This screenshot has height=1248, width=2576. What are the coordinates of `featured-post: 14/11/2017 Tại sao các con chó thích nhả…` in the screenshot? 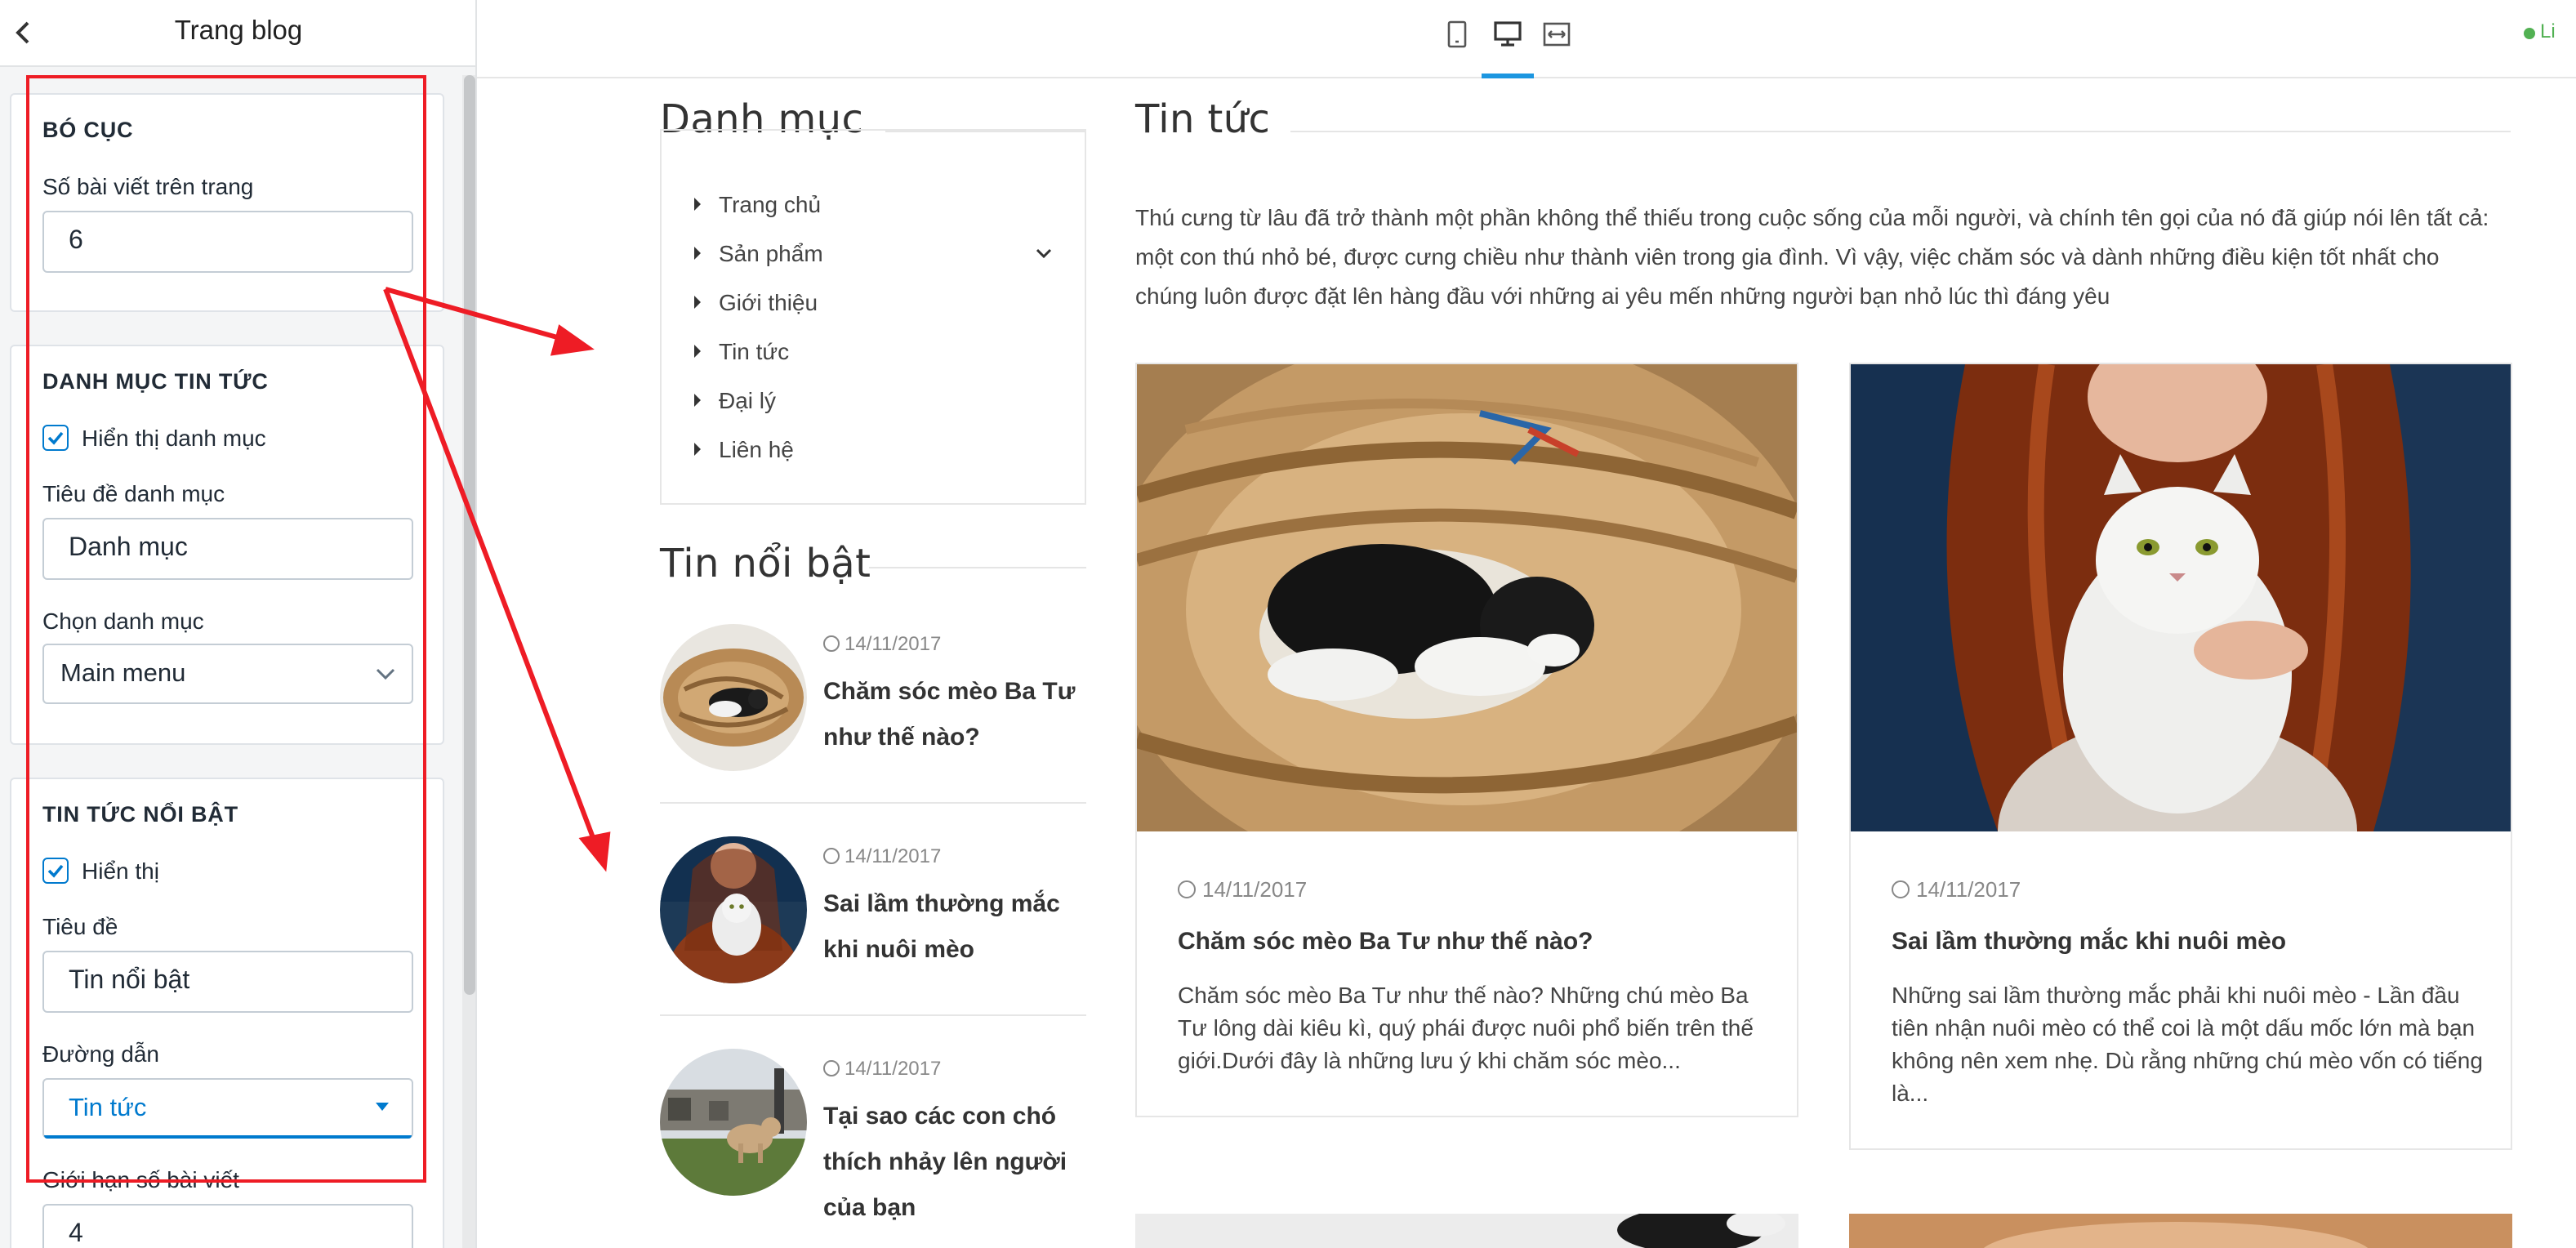 It's located at (873, 1147).